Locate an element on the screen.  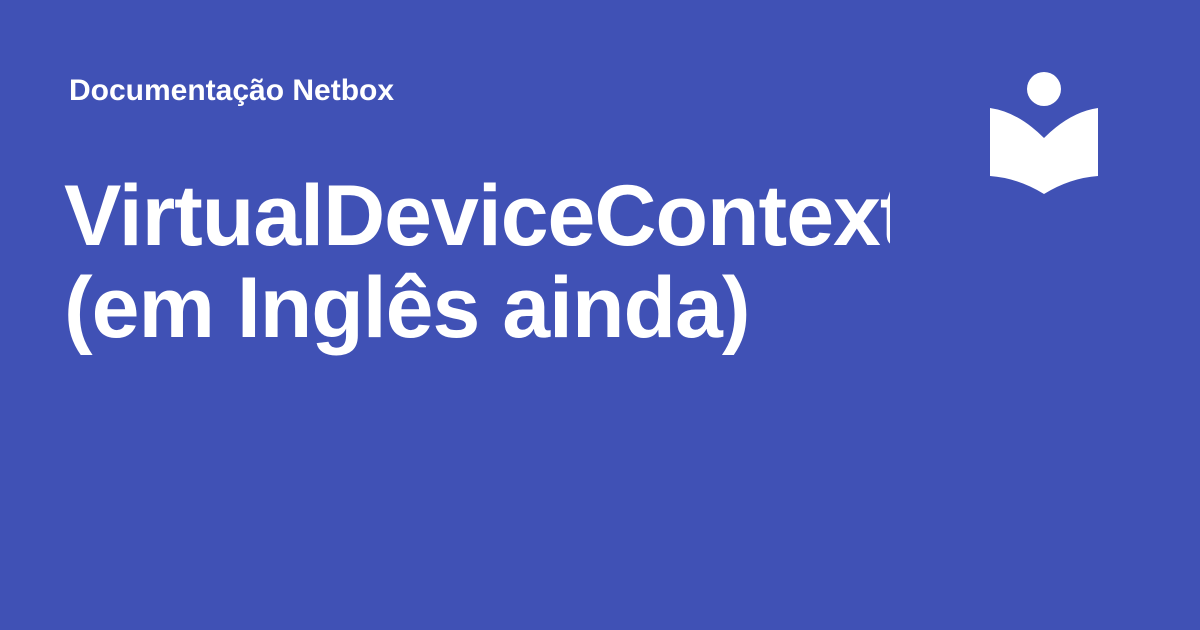
site-name: Documentação Netbox is located at coordinates (232, 90).